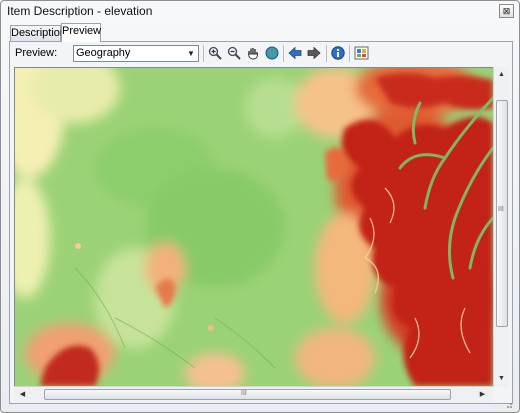 This screenshot has height=413, width=520. I want to click on scroll-up-arrow-icon: ▲, so click(501, 74).